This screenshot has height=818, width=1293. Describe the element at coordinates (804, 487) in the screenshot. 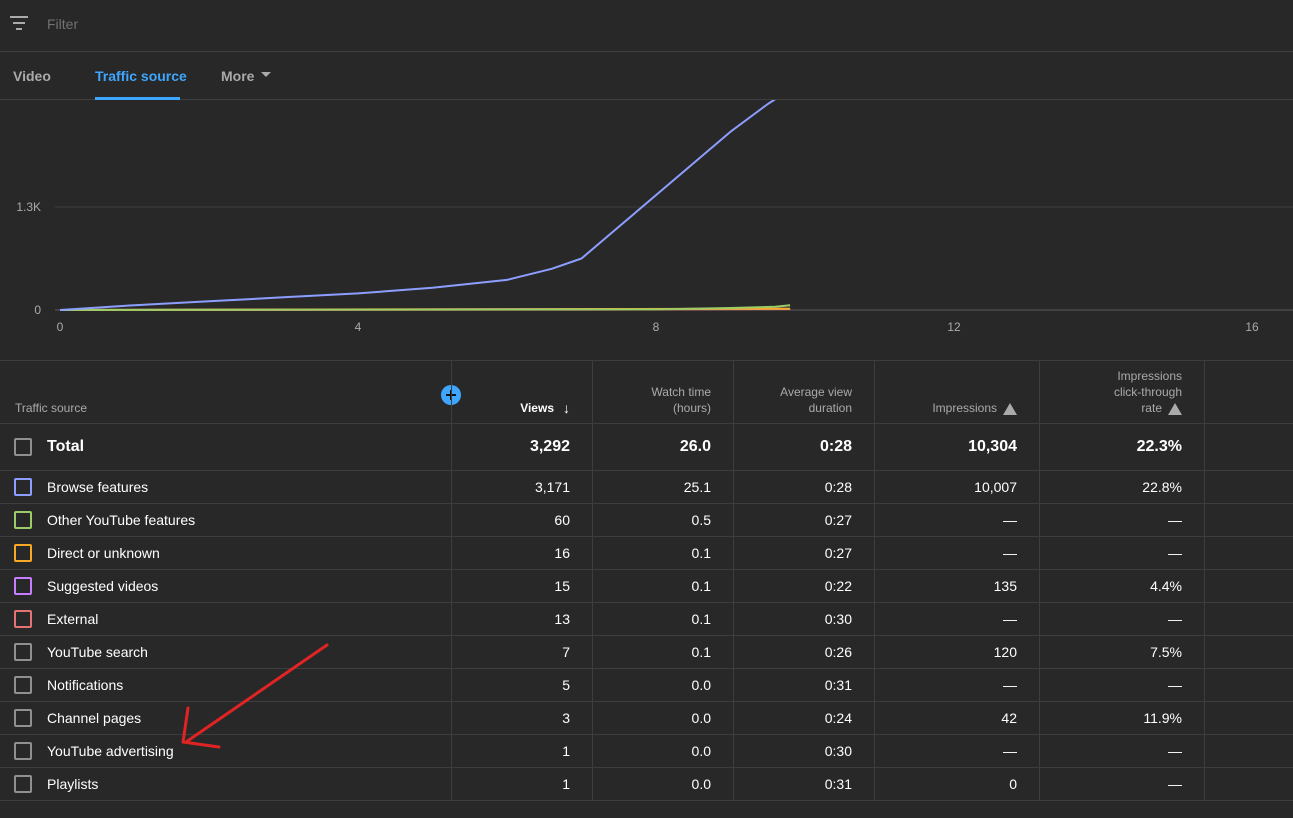

I see `avg-duration-value: 0:28` at that location.